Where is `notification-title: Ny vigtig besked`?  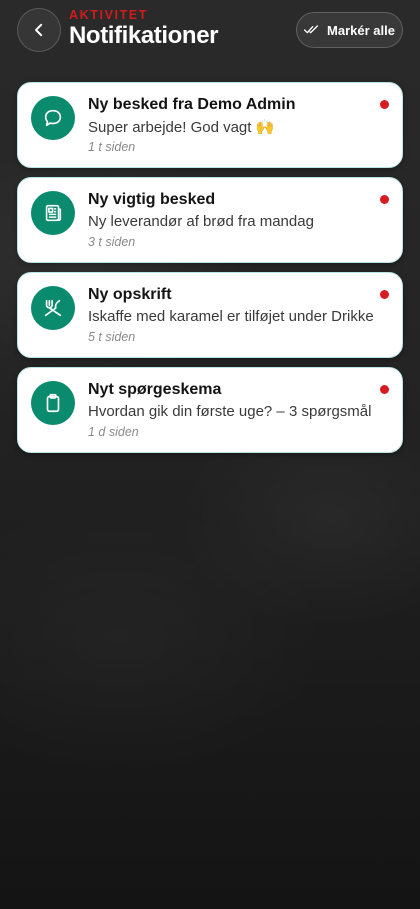 notification-title: Ny vigtig besked is located at coordinates (152, 199).